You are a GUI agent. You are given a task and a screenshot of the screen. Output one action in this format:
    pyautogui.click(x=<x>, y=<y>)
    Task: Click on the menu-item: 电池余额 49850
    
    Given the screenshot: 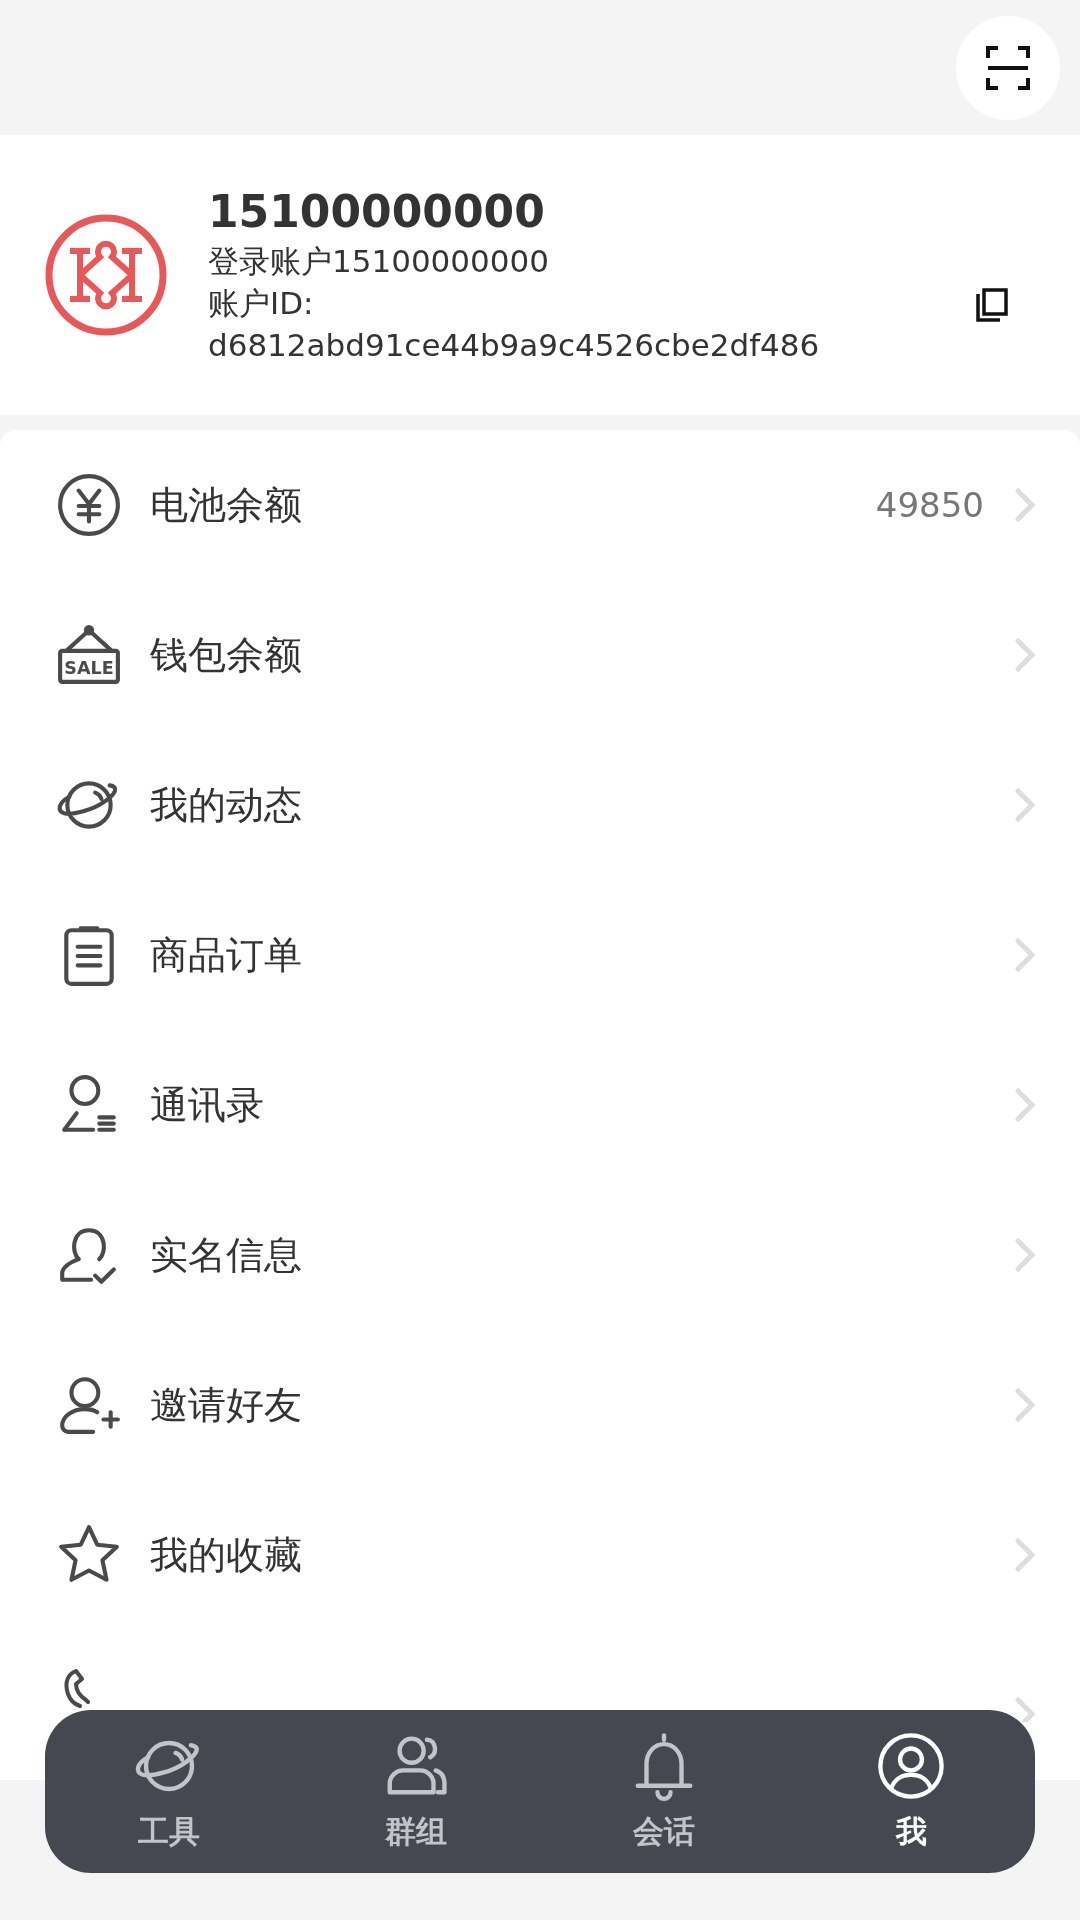 What is the action you would take?
    pyautogui.click(x=540, y=505)
    